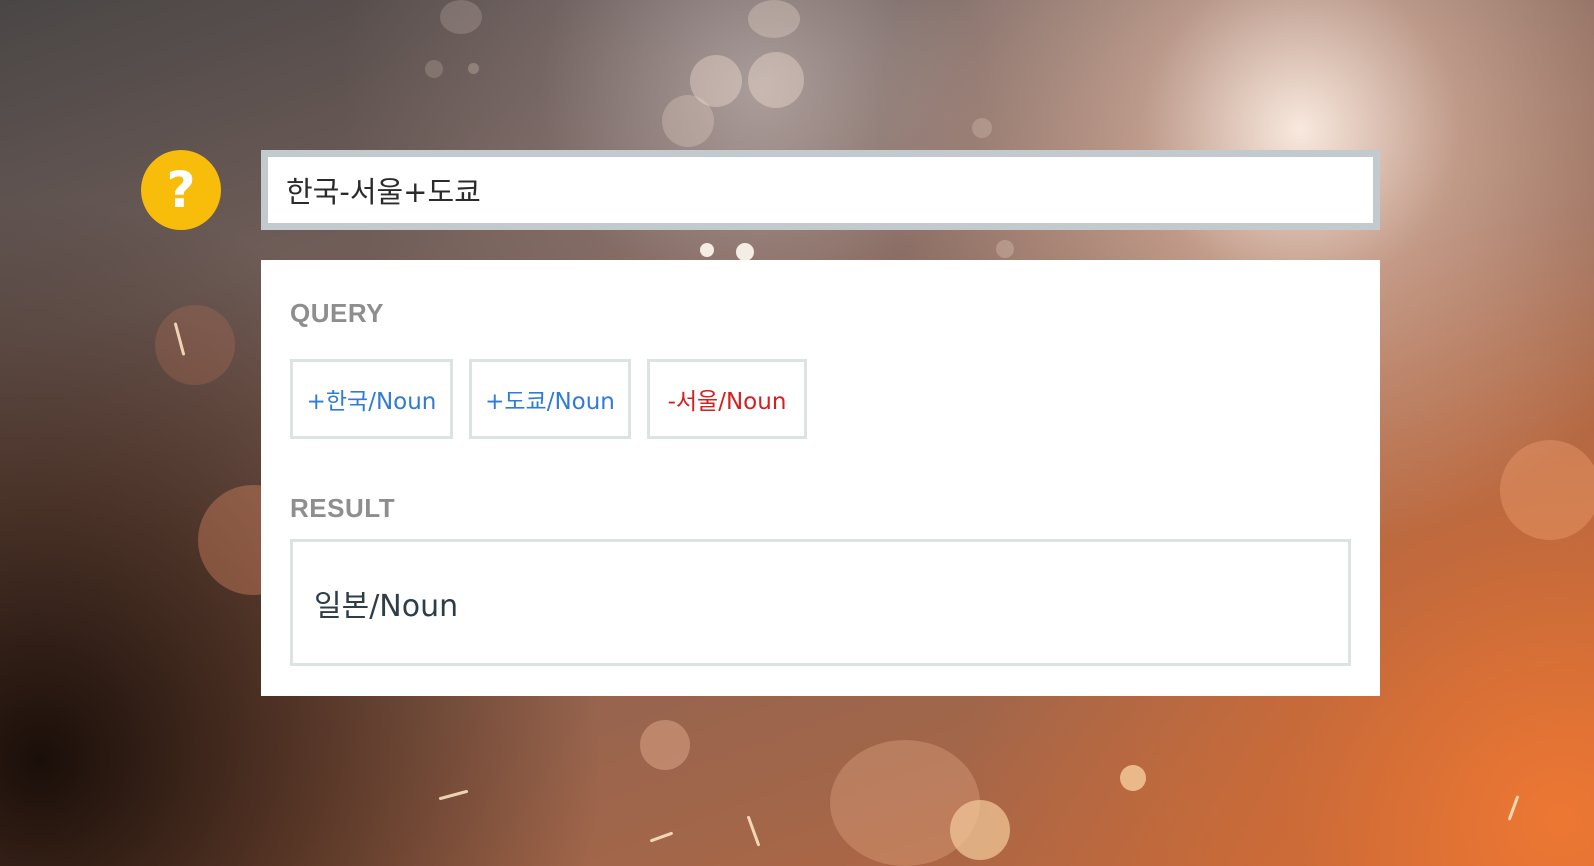 The height and width of the screenshot is (866, 1594). I want to click on query-tag-positive: +도쿄/Noun, so click(550, 399).